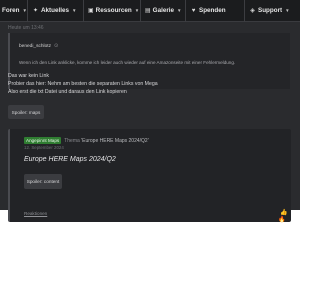  I want to click on tag-icon: ◈, so click(252, 11).